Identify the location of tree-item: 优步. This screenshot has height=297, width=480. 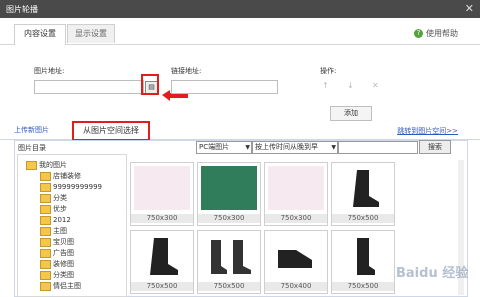
(53, 209).